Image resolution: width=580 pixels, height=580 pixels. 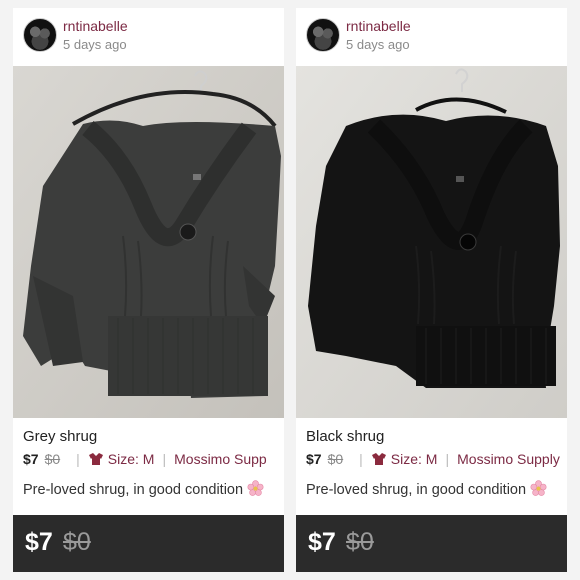 What do you see at coordinates (345, 436) in the screenshot?
I see `listing-title: Black shrug` at bounding box center [345, 436].